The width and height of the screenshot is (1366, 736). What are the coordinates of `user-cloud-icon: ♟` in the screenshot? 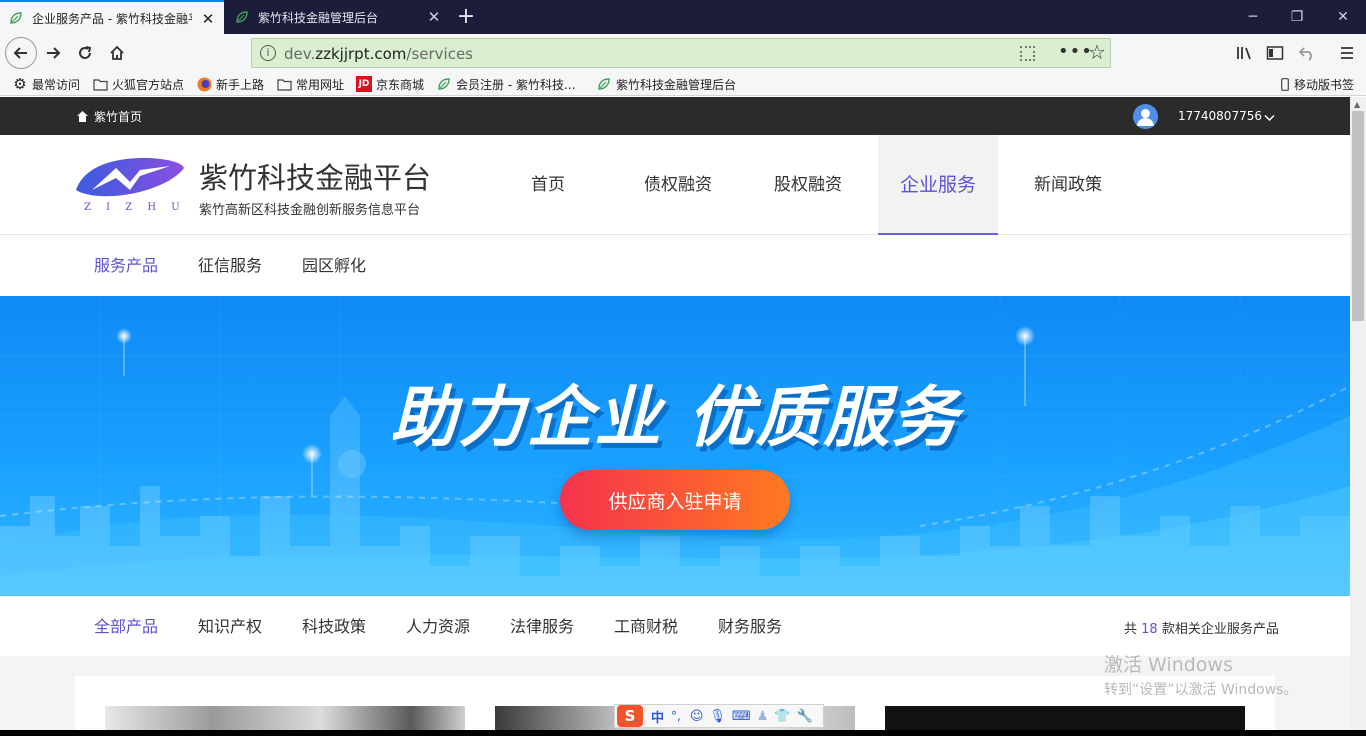 It's located at (763, 716).